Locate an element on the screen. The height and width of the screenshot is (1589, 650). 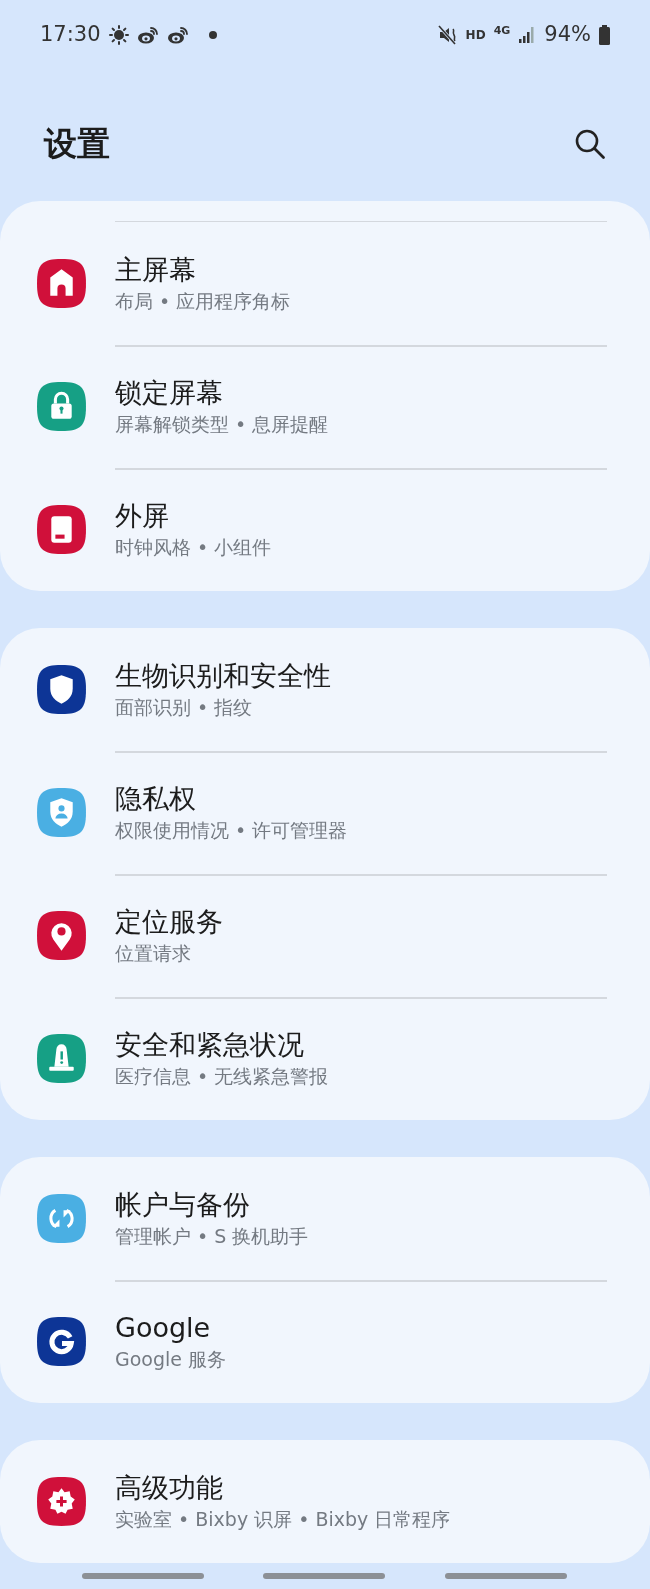
item-subtitle: 权限使用情况 • 许可管理器 is located at coordinates (231, 830).